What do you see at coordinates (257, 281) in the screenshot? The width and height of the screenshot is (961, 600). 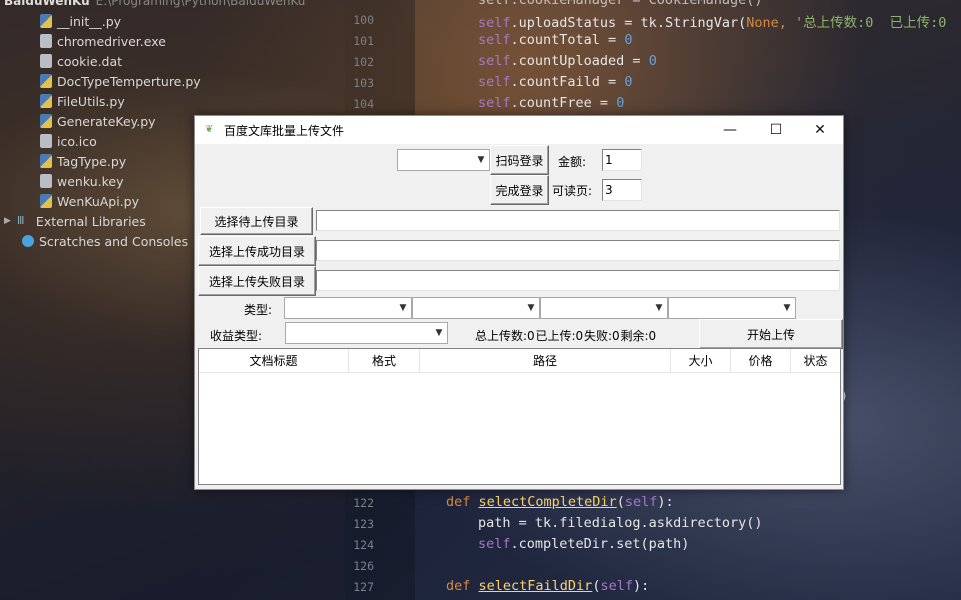 I see `select-fail-dir-button: 选择上传失败目录` at bounding box center [257, 281].